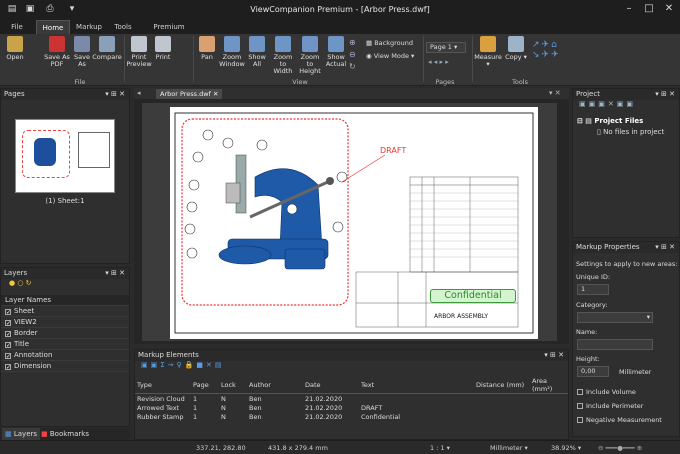  Describe the element at coordinates (65, 434) in the screenshot. I see `tab-bookmarks: ■ Bookmarks` at that location.